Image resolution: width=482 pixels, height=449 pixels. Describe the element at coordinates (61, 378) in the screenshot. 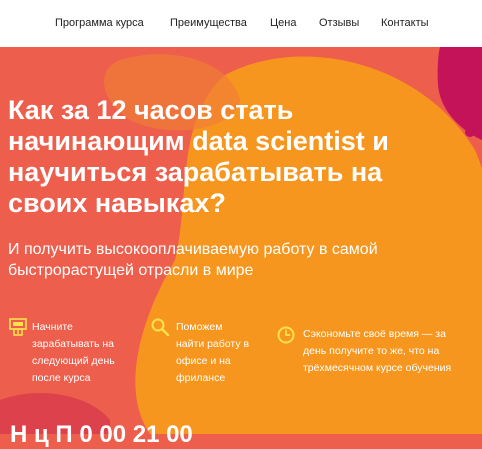

I see `feature-earn-line: после курса` at that location.